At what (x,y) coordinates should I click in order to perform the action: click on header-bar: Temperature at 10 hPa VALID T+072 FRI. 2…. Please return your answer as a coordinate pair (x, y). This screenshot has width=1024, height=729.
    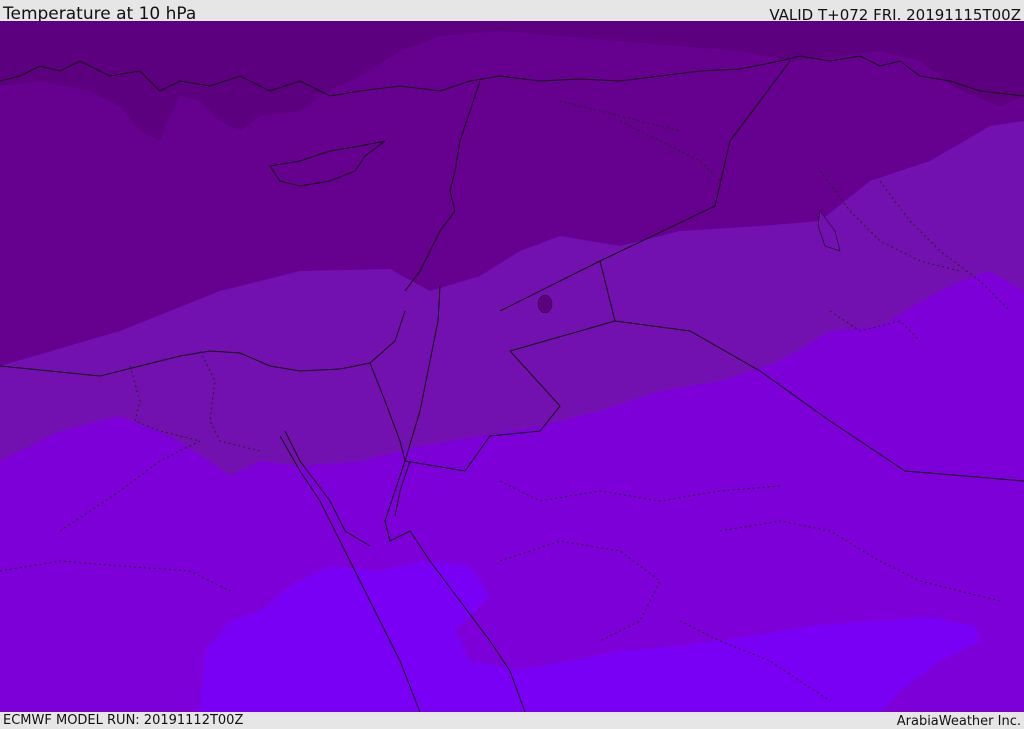
    Looking at the image, I should click on (512, 12).